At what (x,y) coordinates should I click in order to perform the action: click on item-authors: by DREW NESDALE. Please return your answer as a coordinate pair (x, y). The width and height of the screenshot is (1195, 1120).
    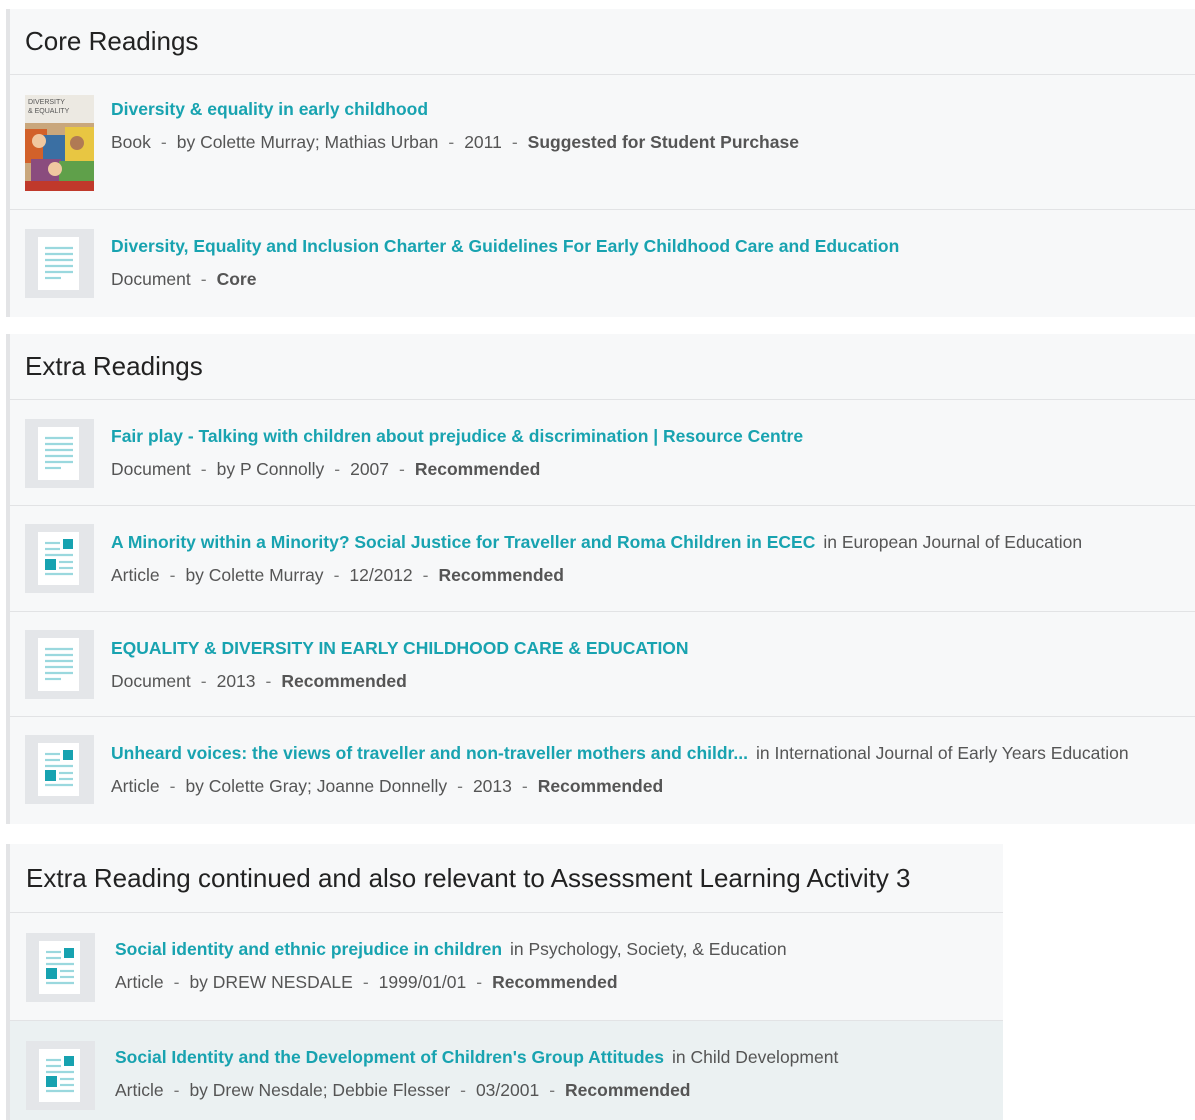
    Looking at the image, I should click on (271, 982).